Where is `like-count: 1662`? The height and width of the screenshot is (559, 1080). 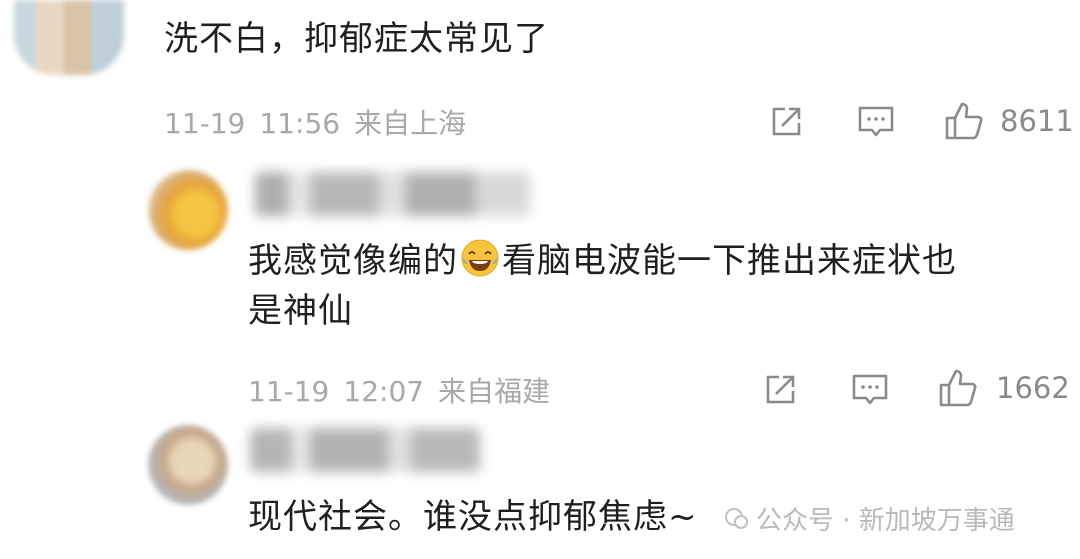 like-count: 1662 is located at coordinates (1033, 388).